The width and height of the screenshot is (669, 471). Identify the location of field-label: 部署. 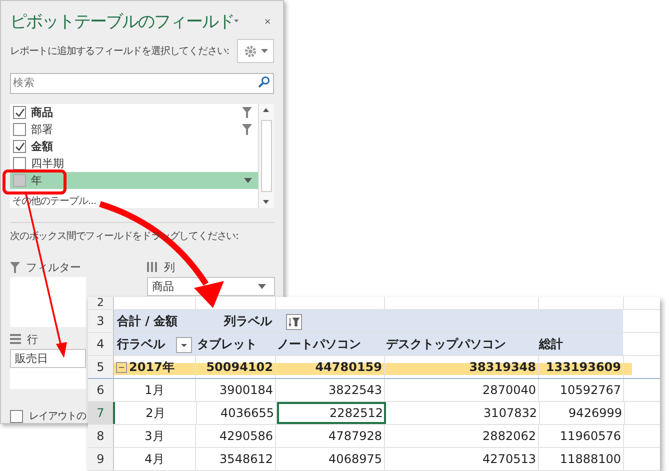
(42, 129).